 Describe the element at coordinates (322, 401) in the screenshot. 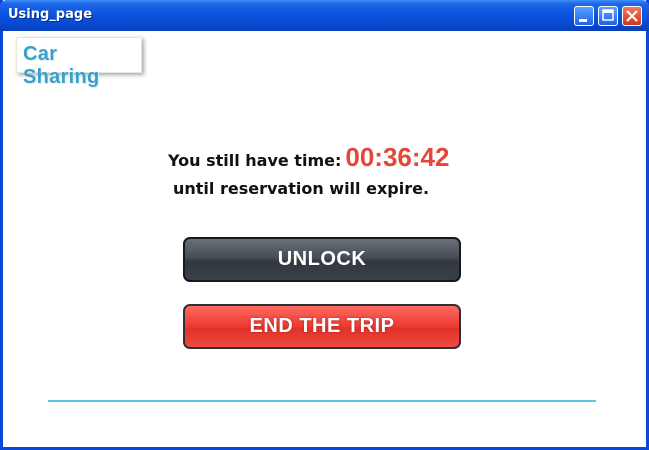

I see `divider` at that location.